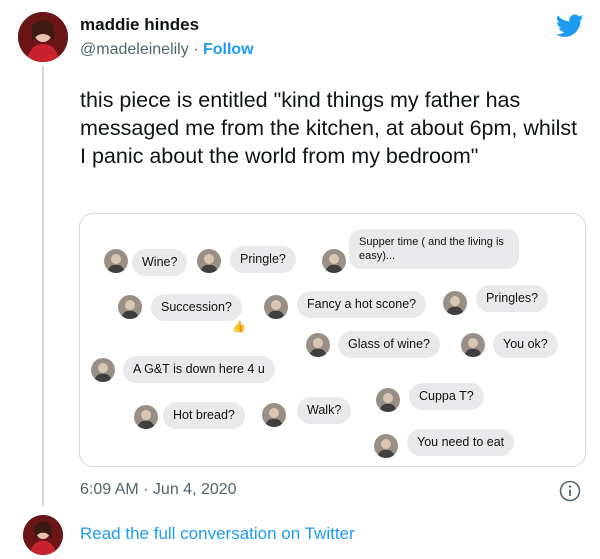  I want to click on message-bubble: Pringles?, so click(512, 298).